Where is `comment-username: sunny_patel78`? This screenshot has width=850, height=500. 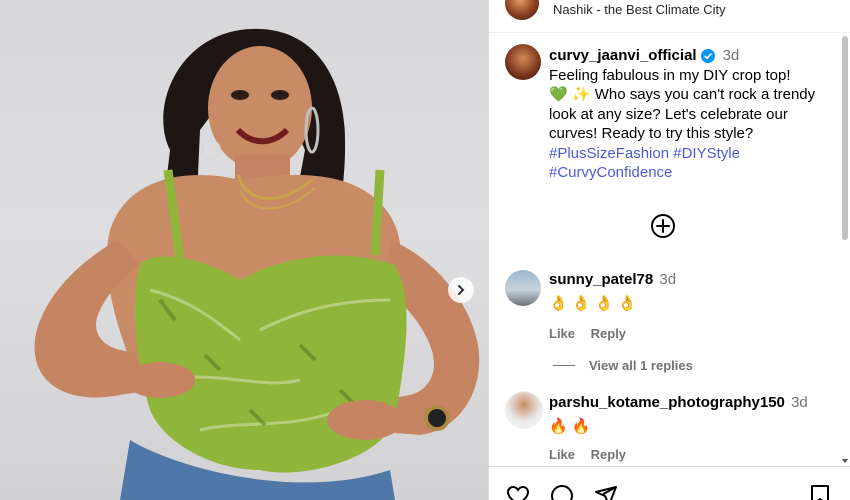
comment-username: sunny_patel78 is located at coordinates (601, 279).